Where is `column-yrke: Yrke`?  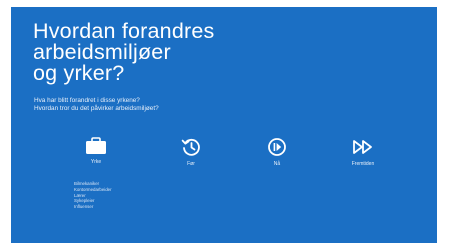
column-yrke: Yrke is located at coordinates (96, 151).